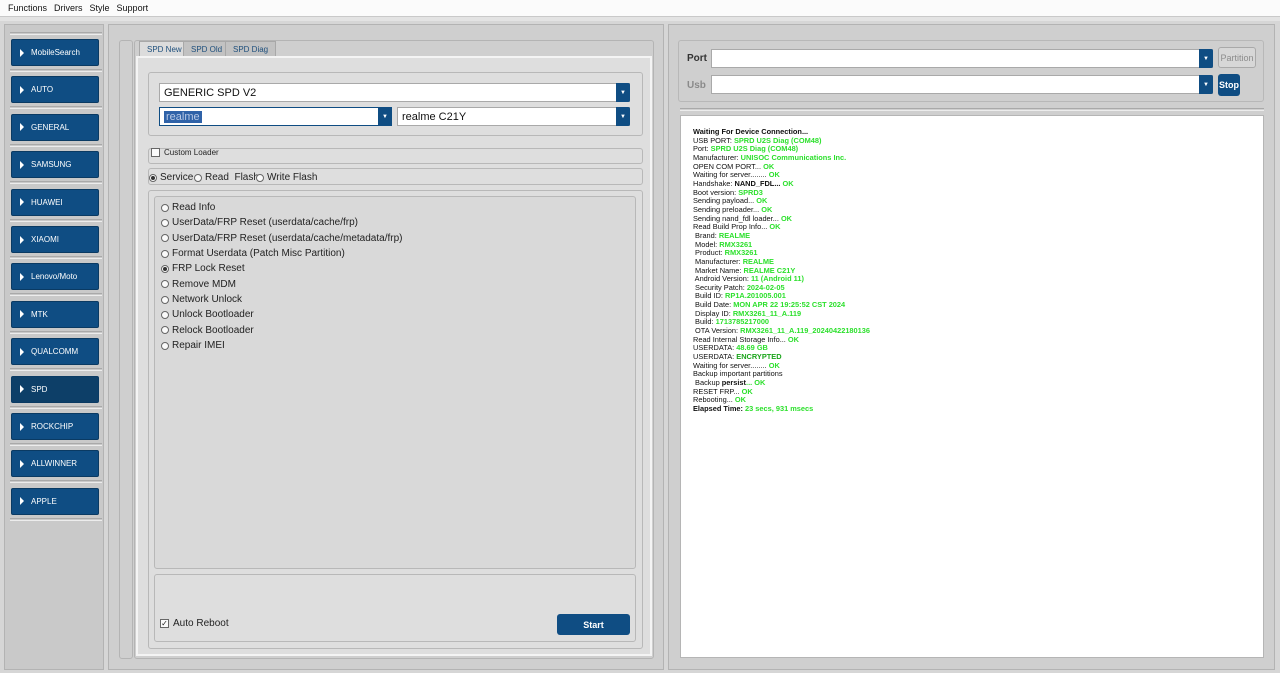 The height and width of the screenshot is (673, 1280). Describe the element at coordinates (765, 287) in the screenshot. I see `log-value: 2024-02-05` at that location.